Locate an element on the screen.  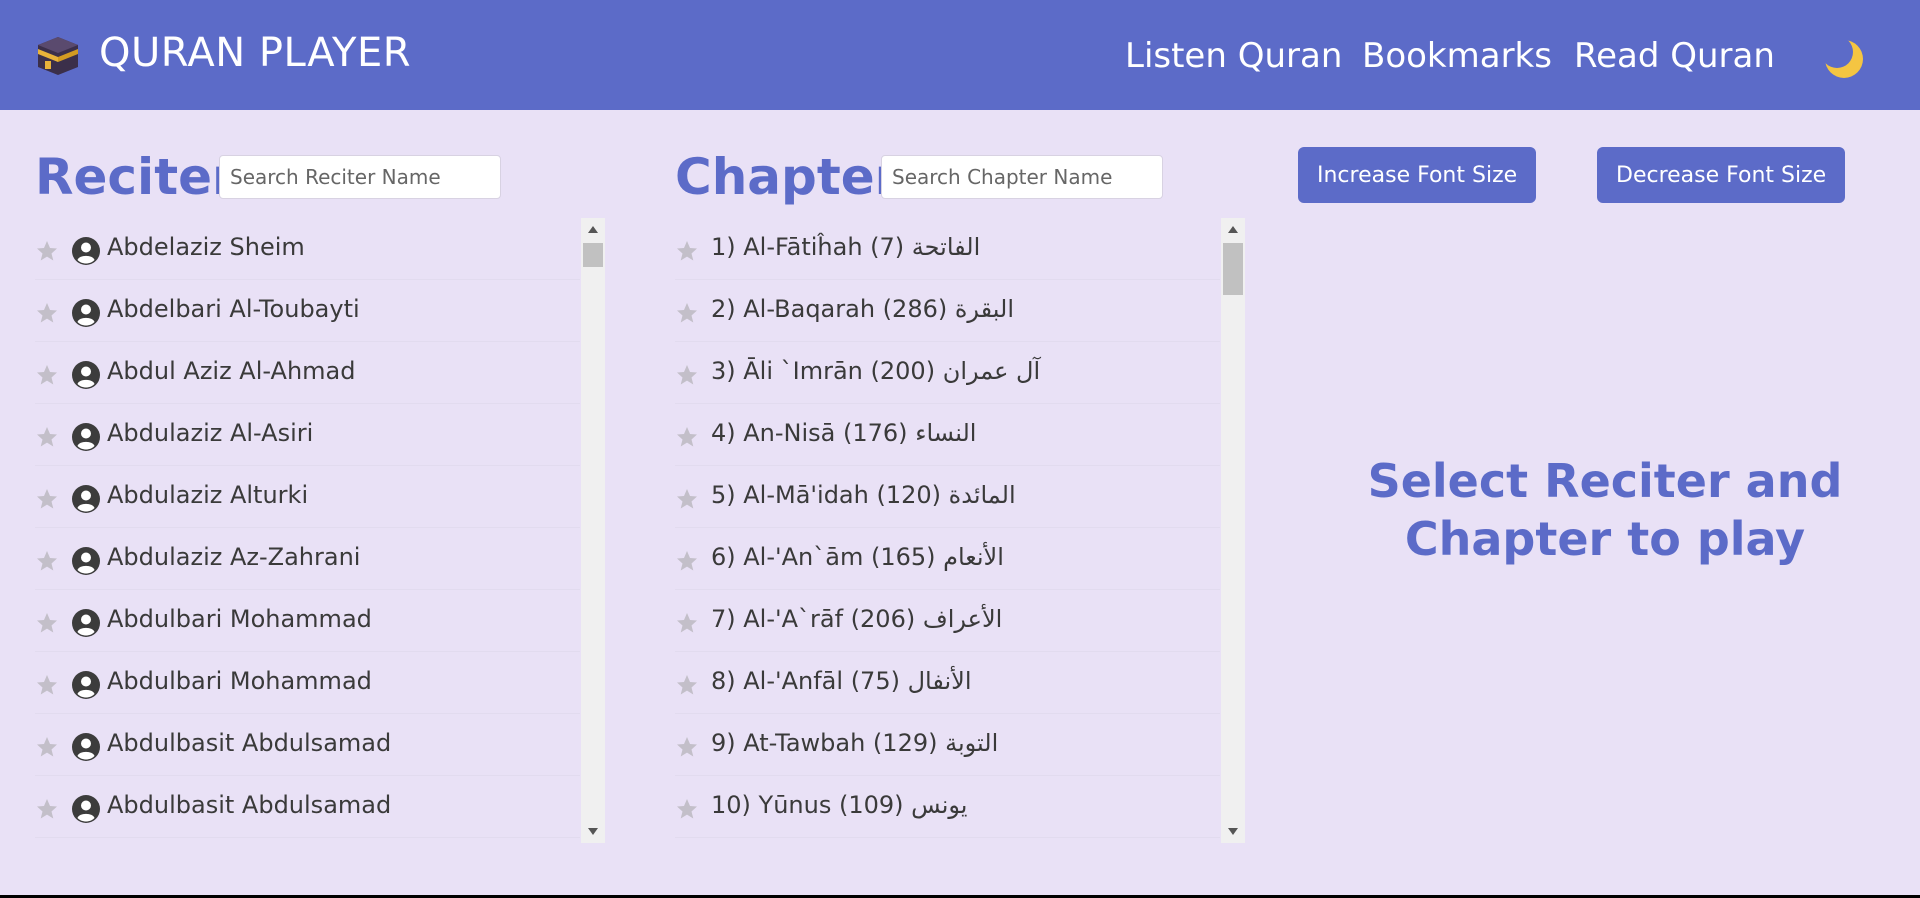
chapter-item-label: 2) Al-Baqarah (286) البقرة is located at coordinates (863, 309).